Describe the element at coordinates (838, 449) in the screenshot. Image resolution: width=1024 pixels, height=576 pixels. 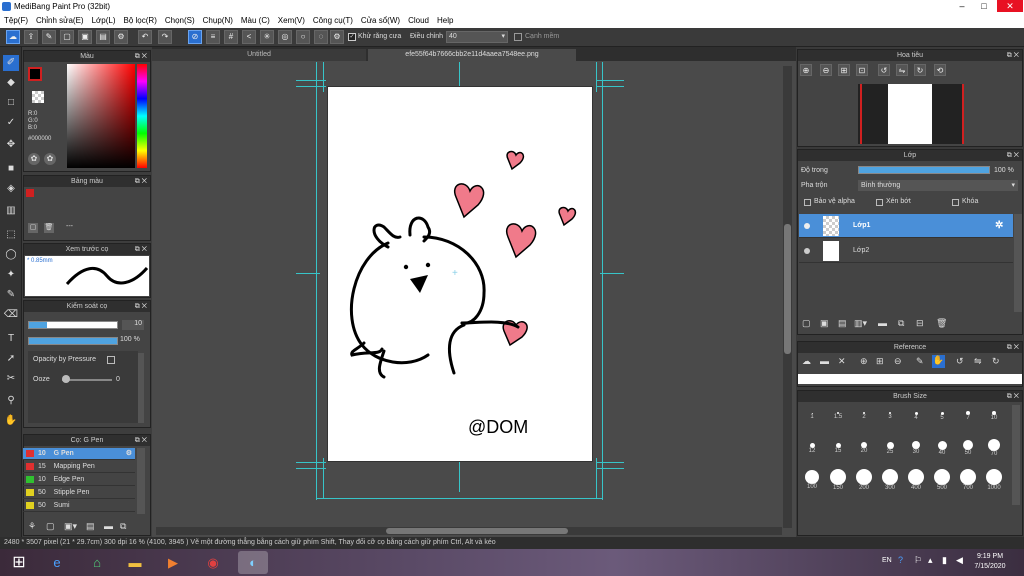
I see `brush-size-option: 15` at that location.